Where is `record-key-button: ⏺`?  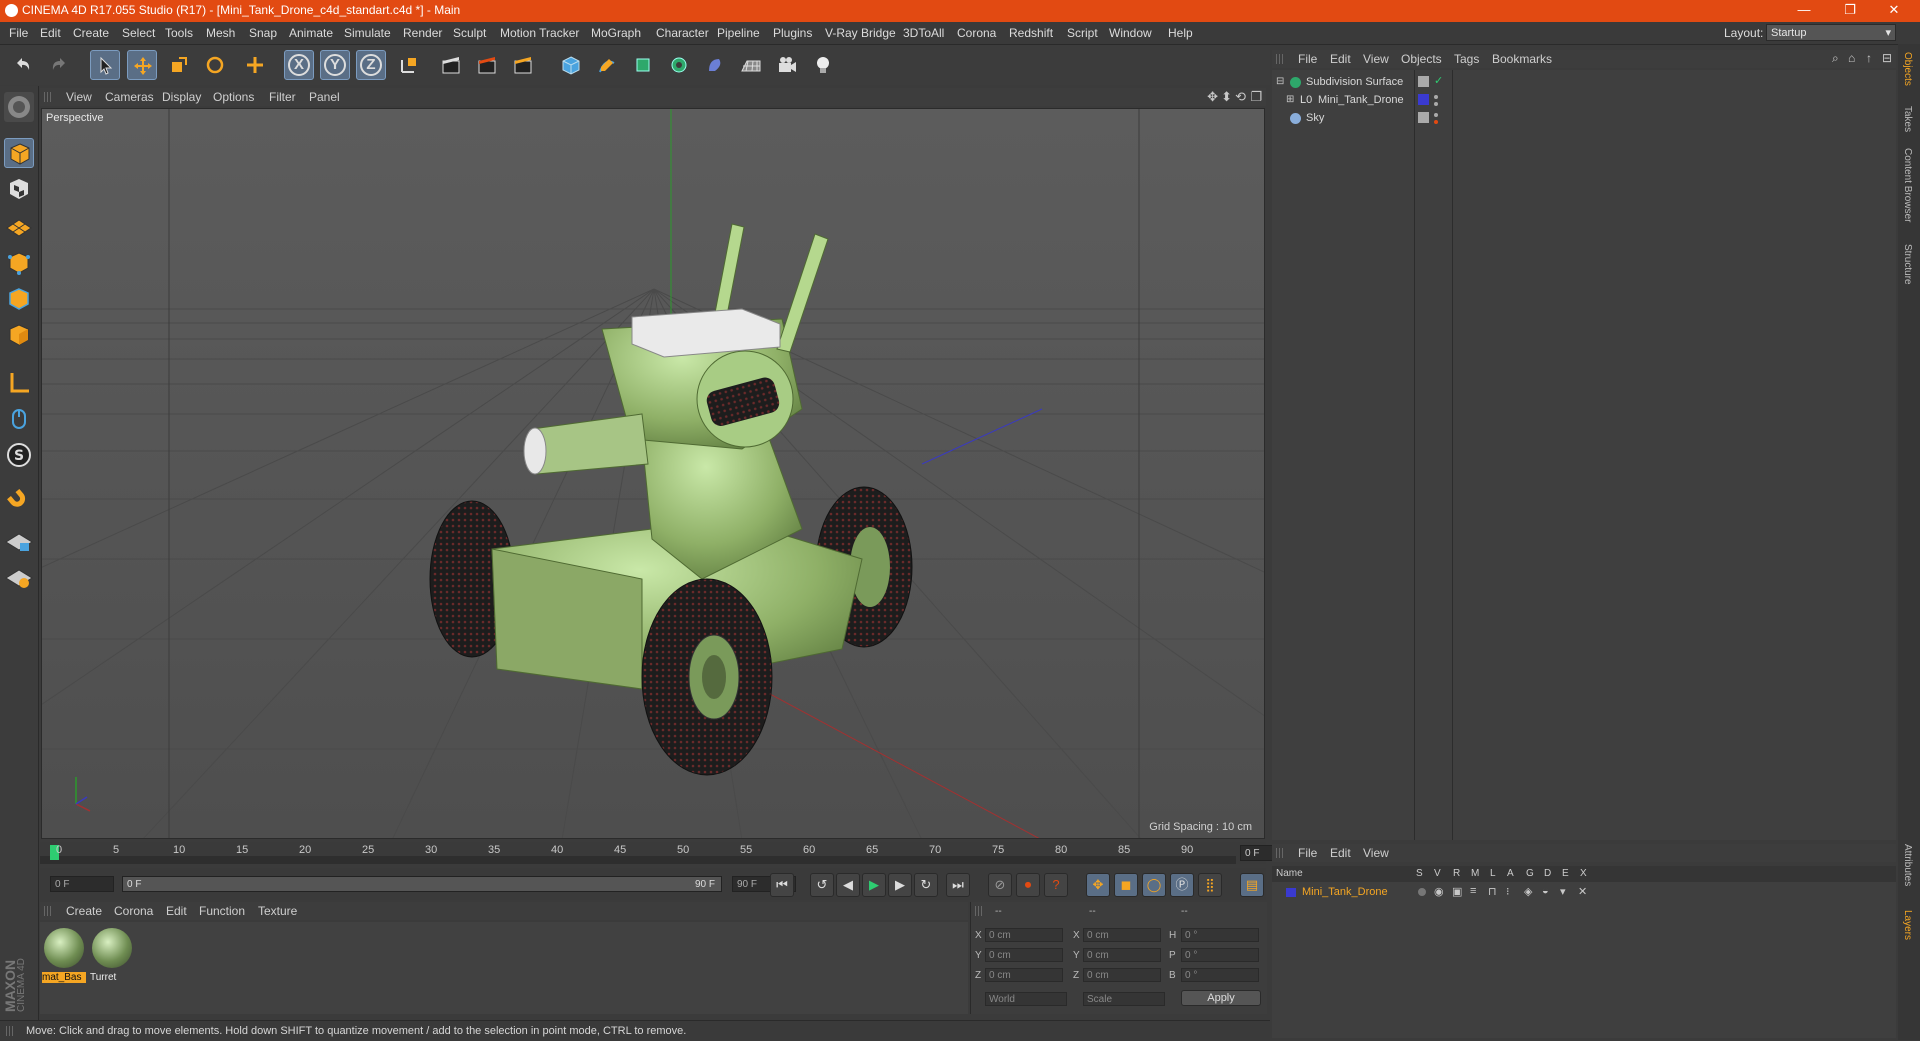 record-key-button: ⏺ is located at coordinates (1028, 885).